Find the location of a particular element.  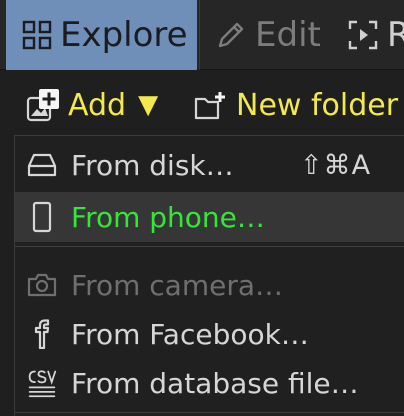

menu-bottom-divider is located at coordinates (209, 412).